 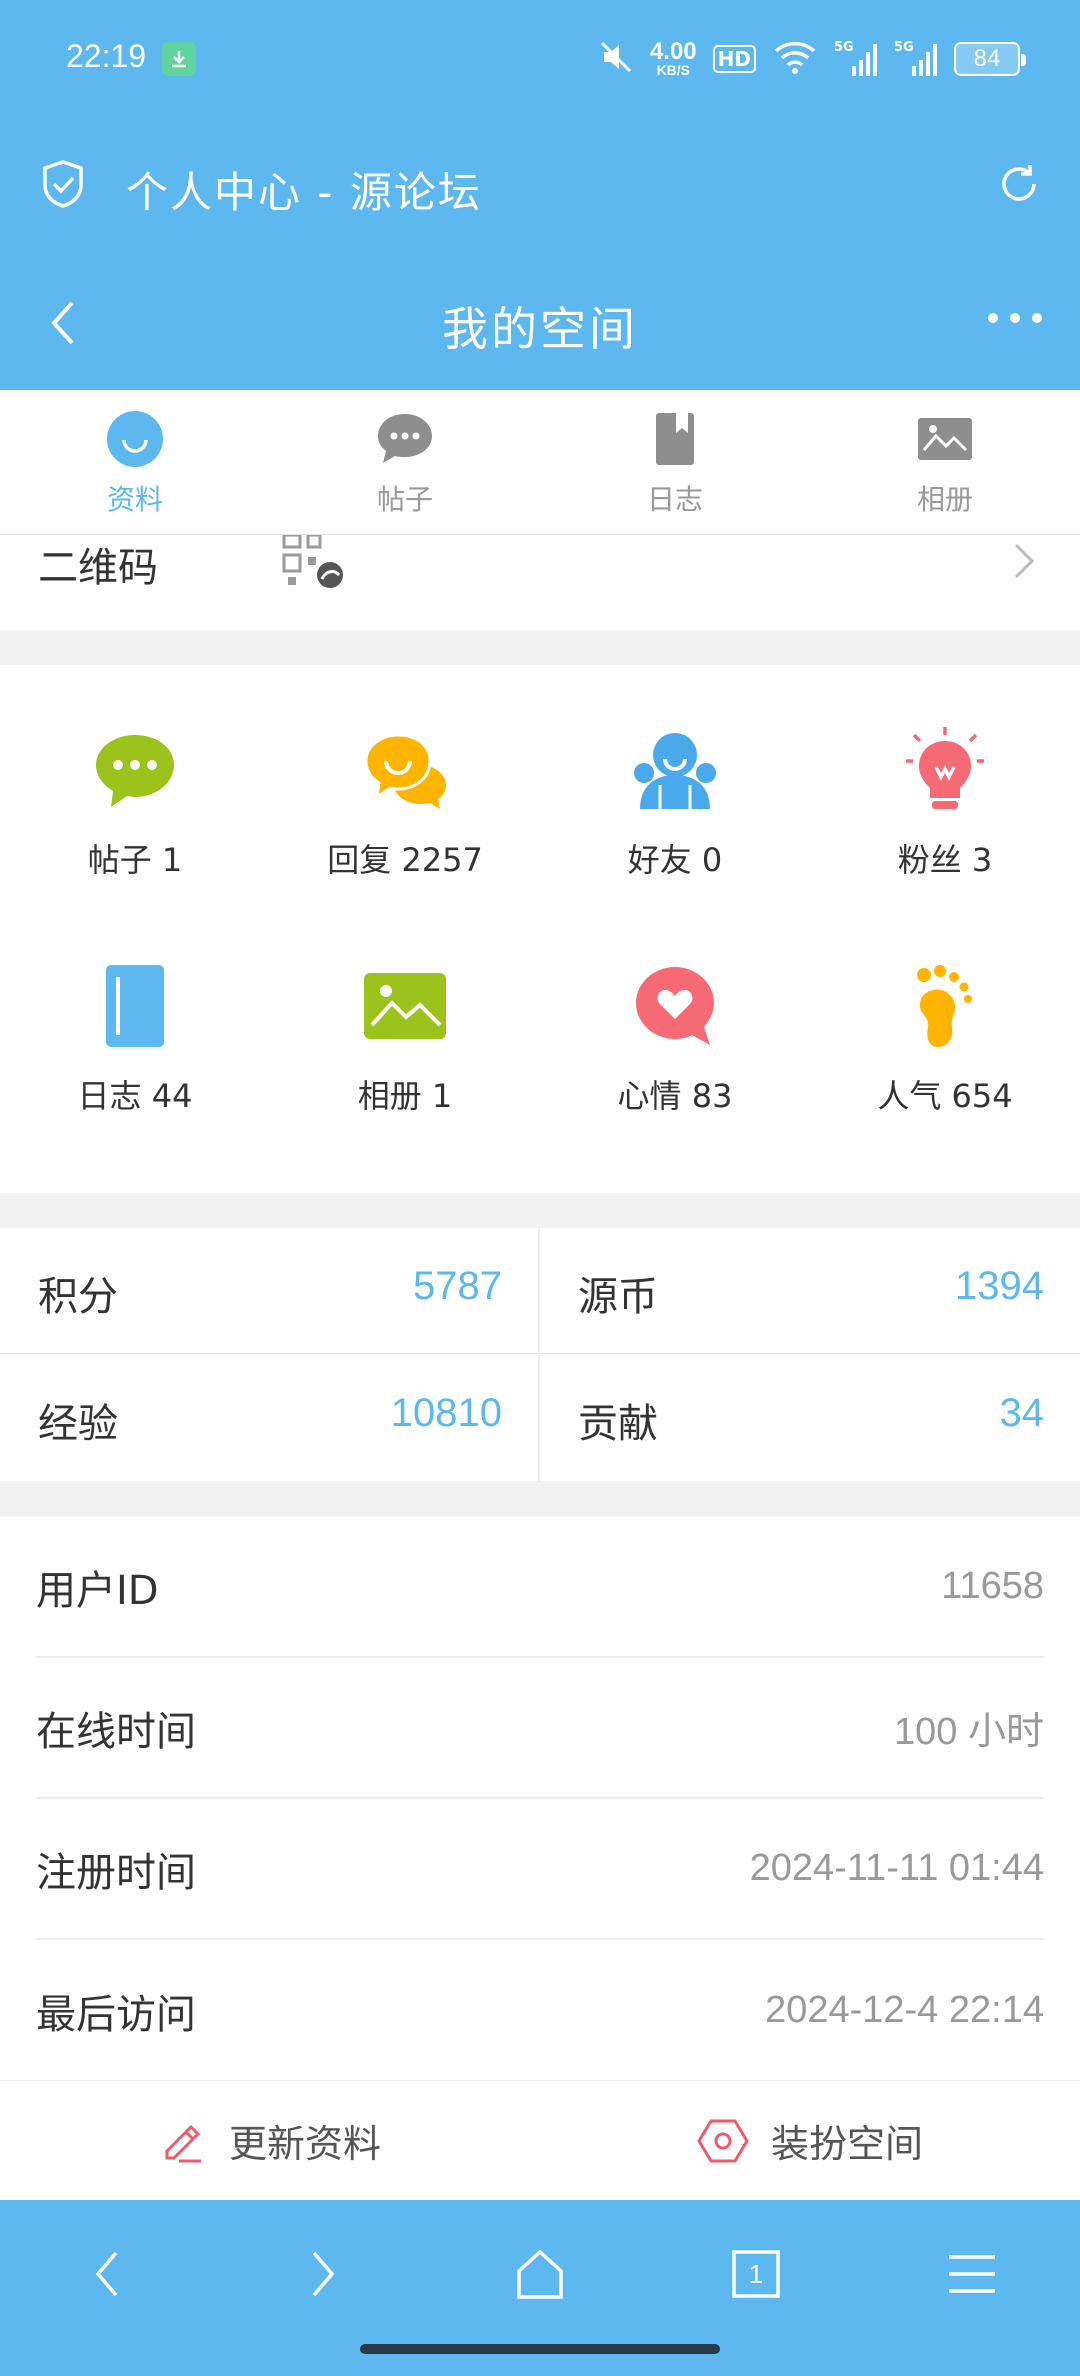 What do you see at coordinates (1022, 1412) in the screenshot?
I see `stat-value: 34` at bounding box center [1022, 1412].